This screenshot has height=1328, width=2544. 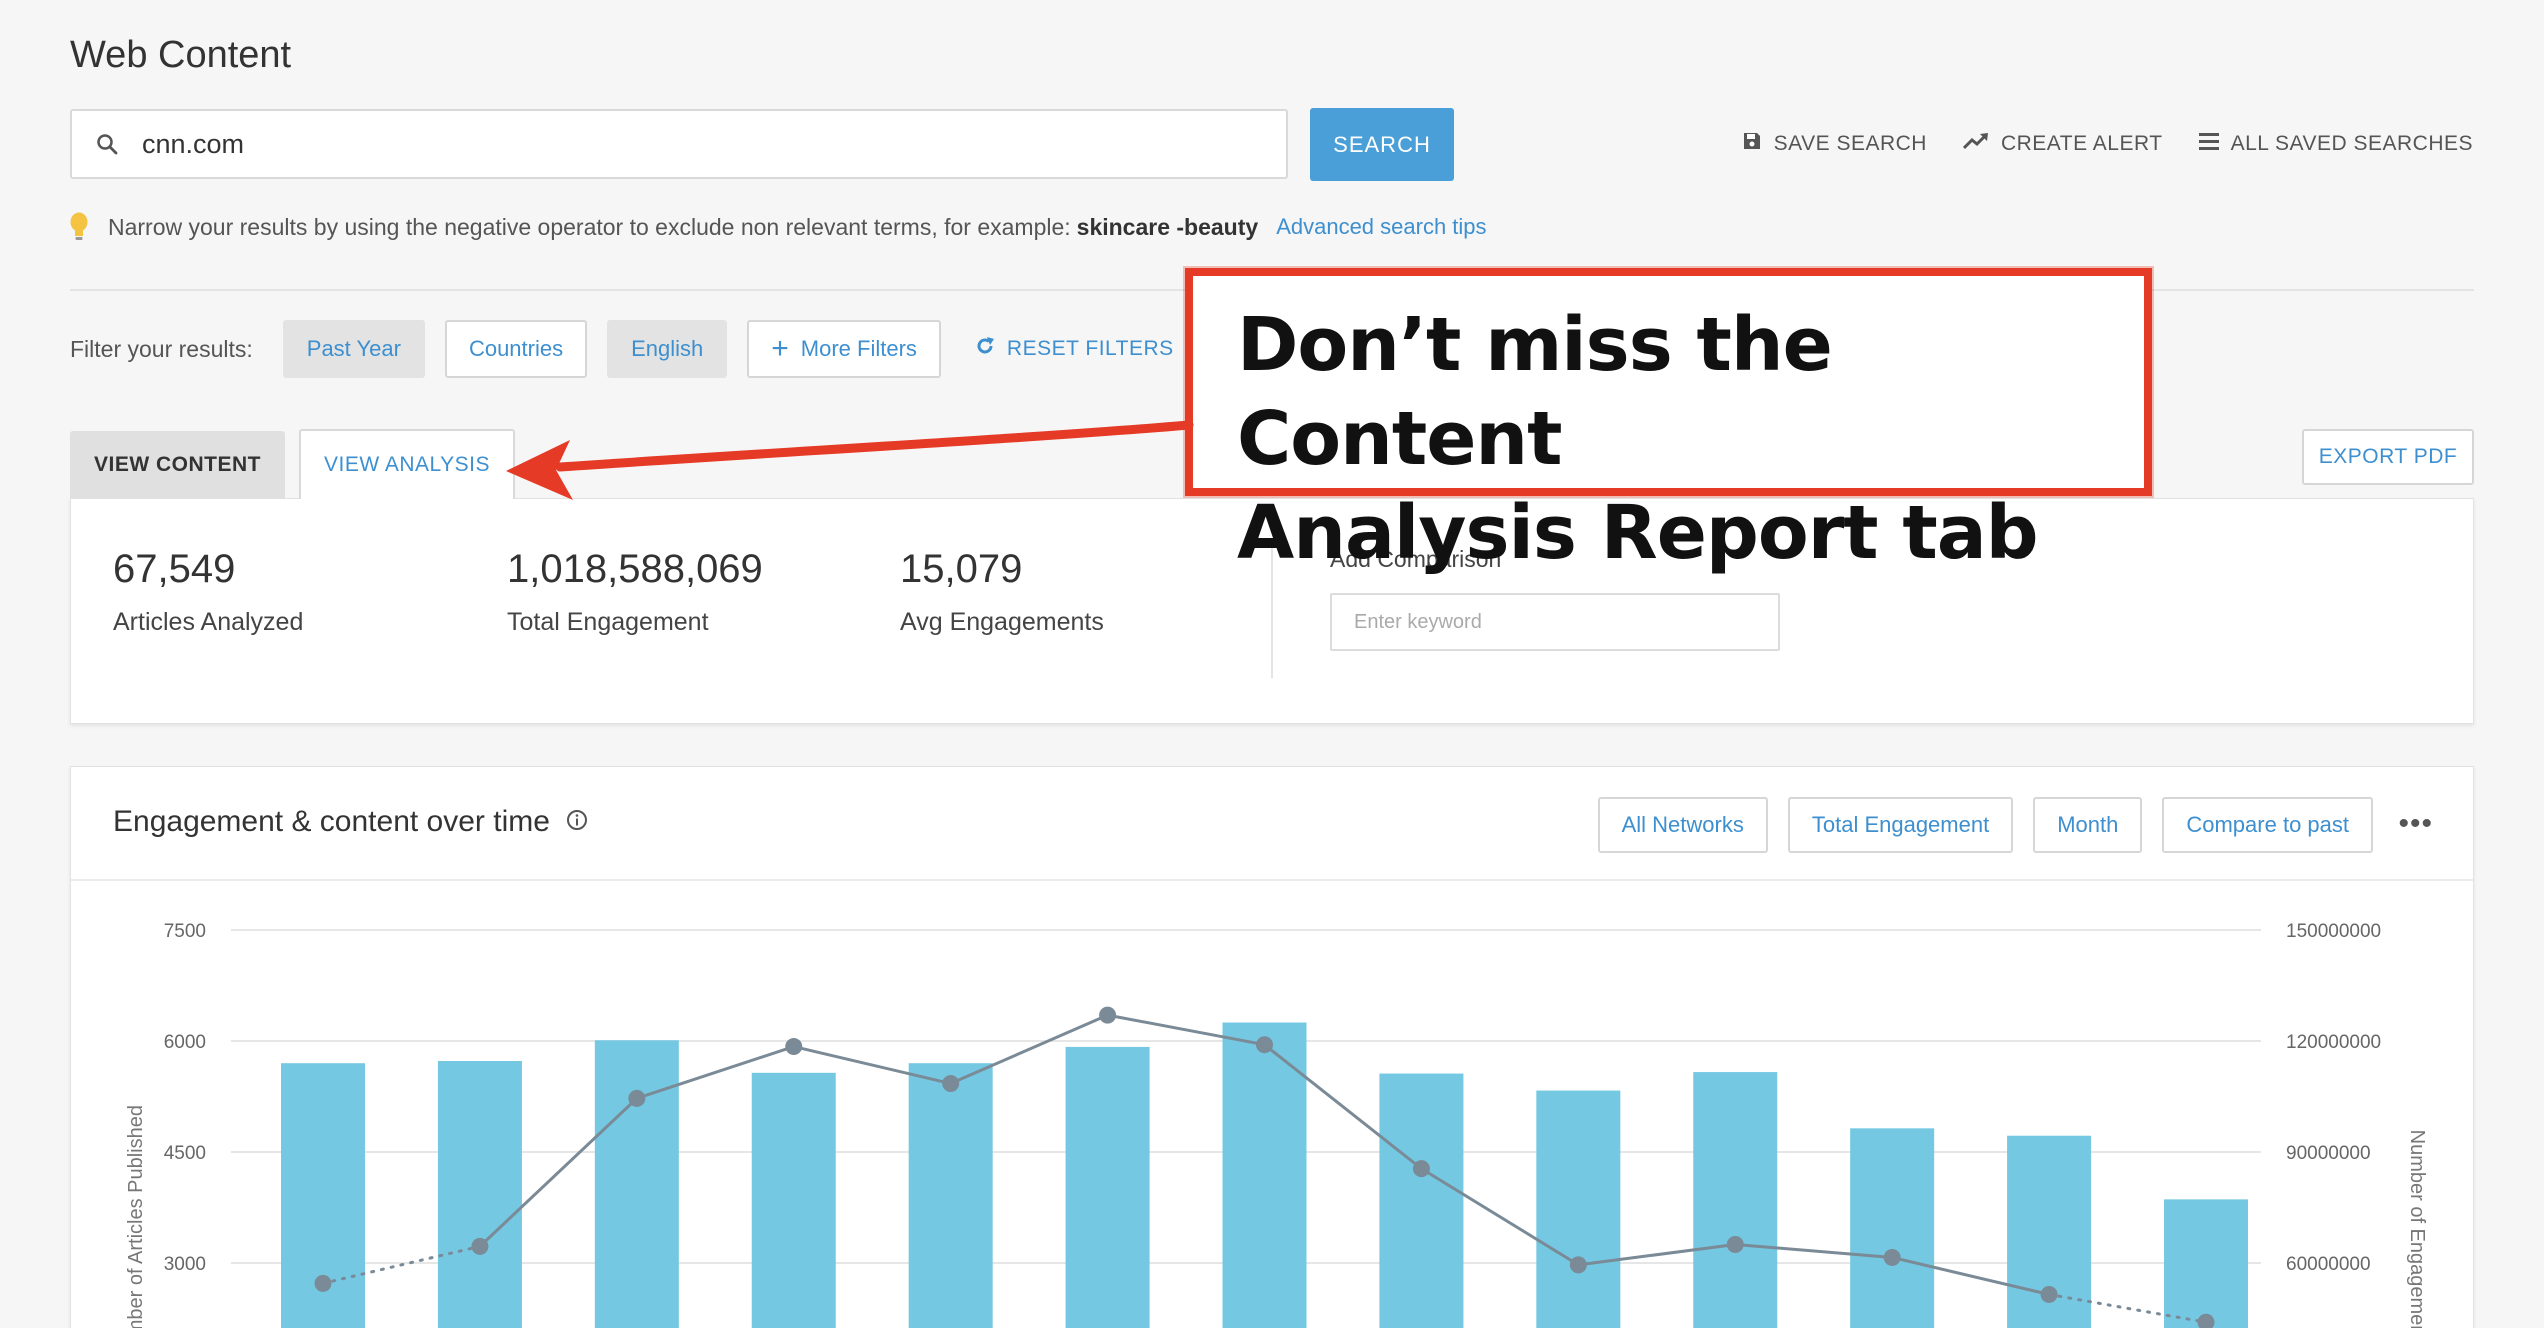 I want to click on arrow-head, so click(x=539, y=470).